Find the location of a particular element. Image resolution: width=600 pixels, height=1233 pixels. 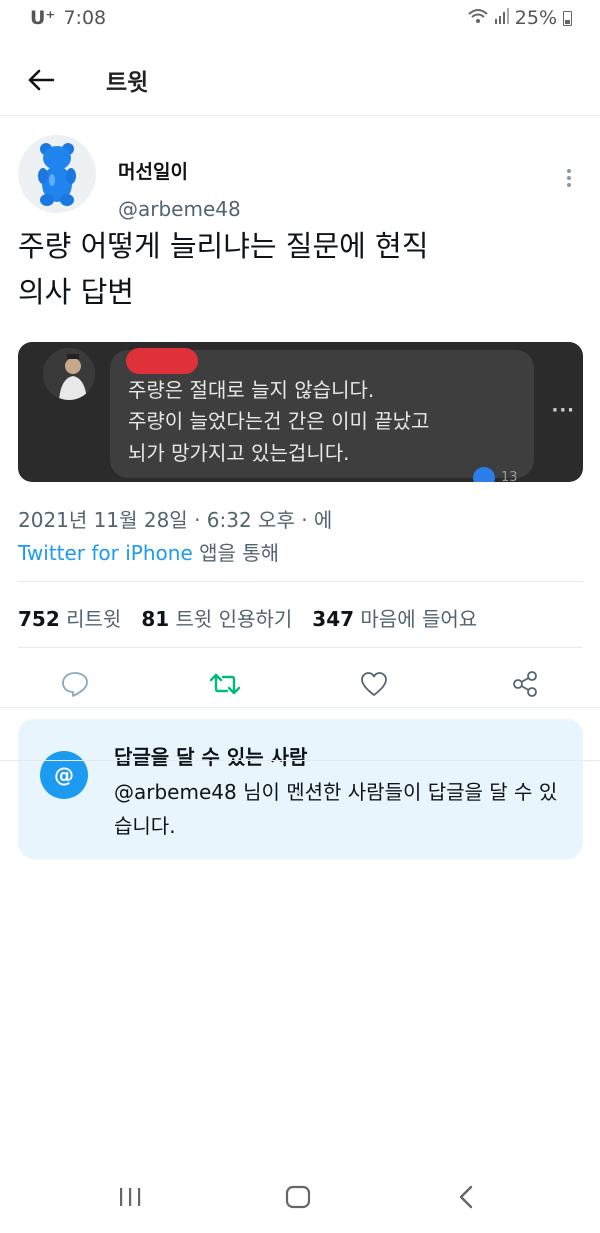

author-handle: @arbeme48 is located at coordinates (179, 209).